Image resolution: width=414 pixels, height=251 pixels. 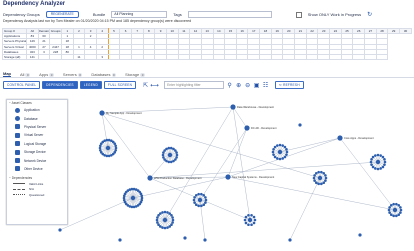 I want to click on full-screen-button: FULL SCREEN, so click(x=120, y=85).